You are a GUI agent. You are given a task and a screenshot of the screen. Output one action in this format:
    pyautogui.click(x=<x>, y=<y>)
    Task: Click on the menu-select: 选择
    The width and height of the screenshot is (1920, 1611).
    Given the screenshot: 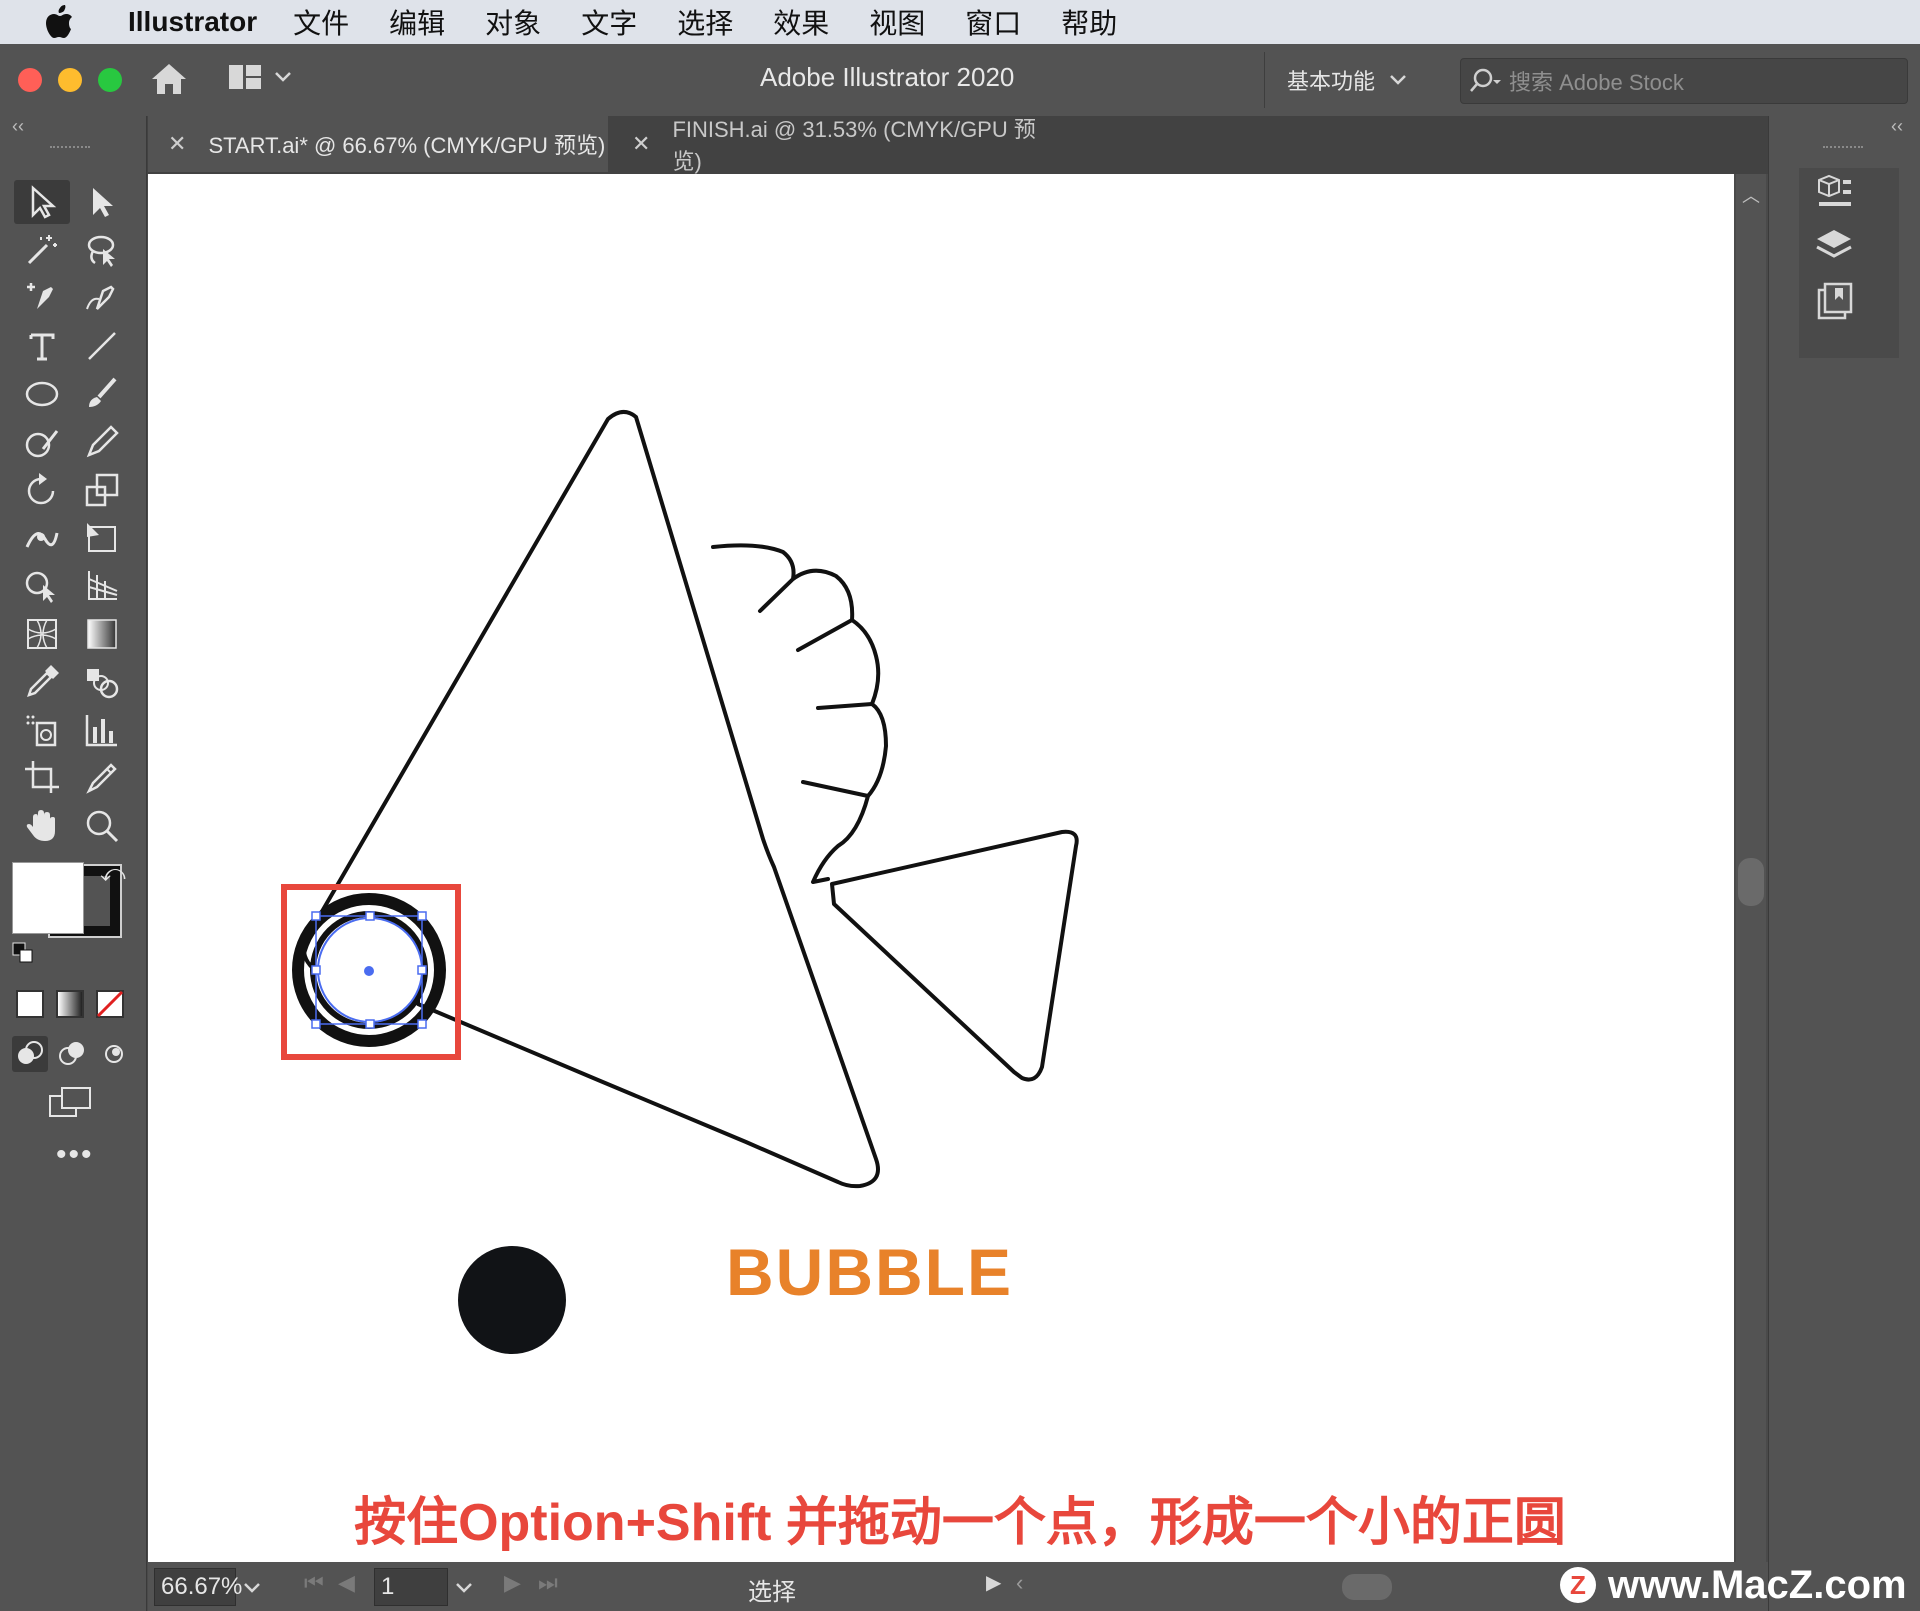 What is the action you would take?
    pyautogui.click(x=705, y=22)
    